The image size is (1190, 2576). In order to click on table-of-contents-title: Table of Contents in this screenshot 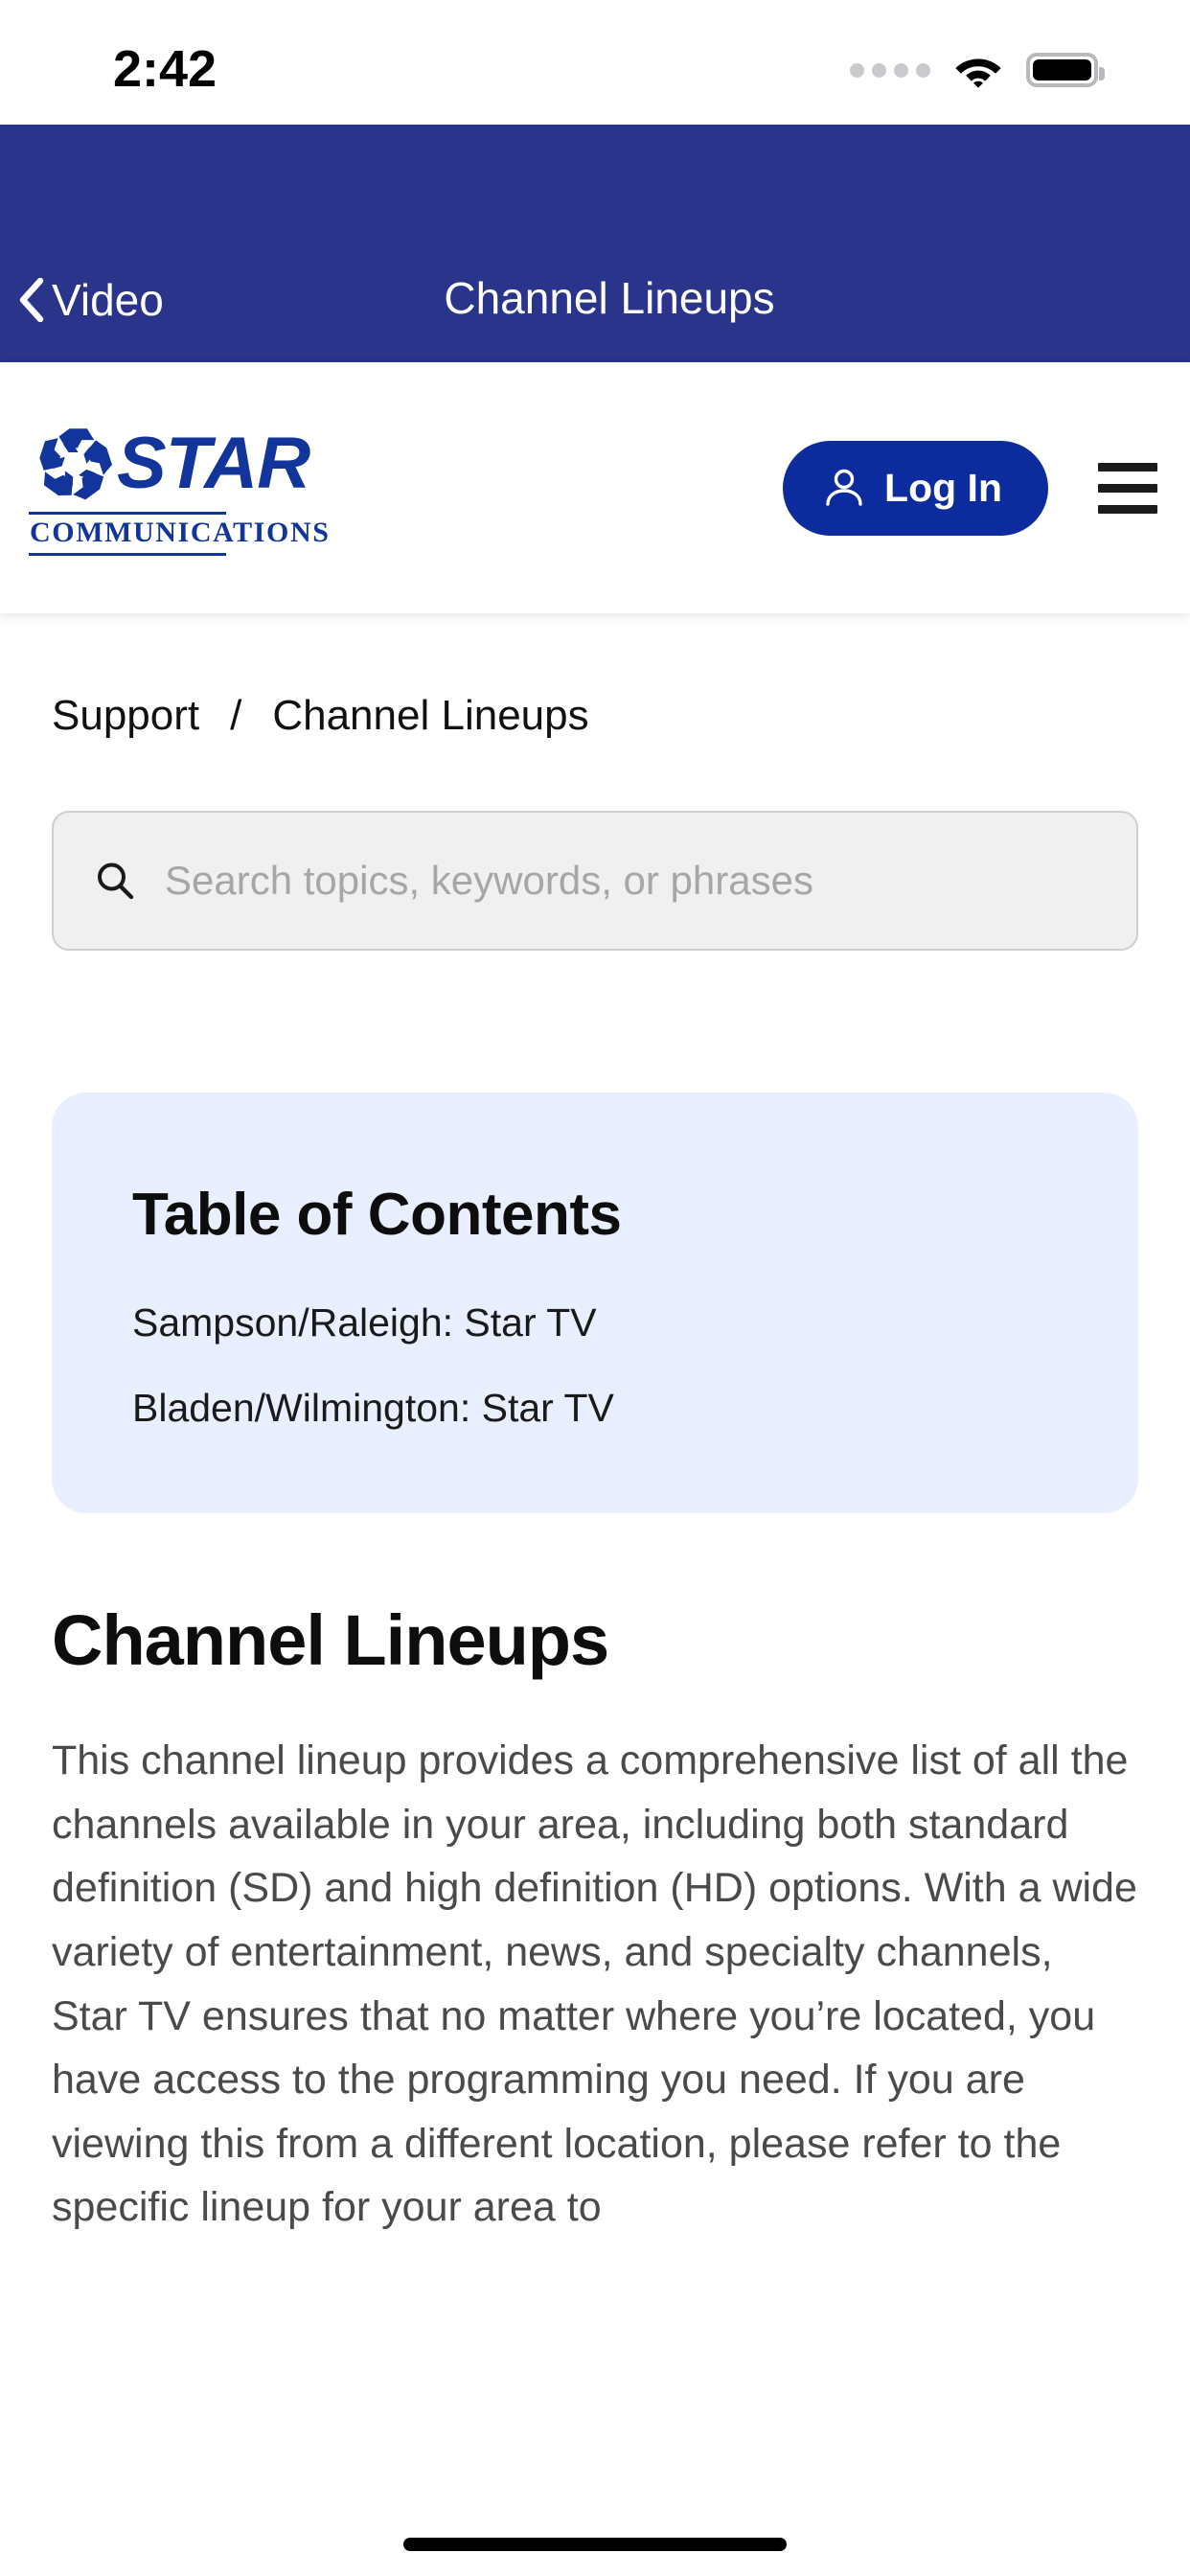, I will do `click(377, 1215)`.